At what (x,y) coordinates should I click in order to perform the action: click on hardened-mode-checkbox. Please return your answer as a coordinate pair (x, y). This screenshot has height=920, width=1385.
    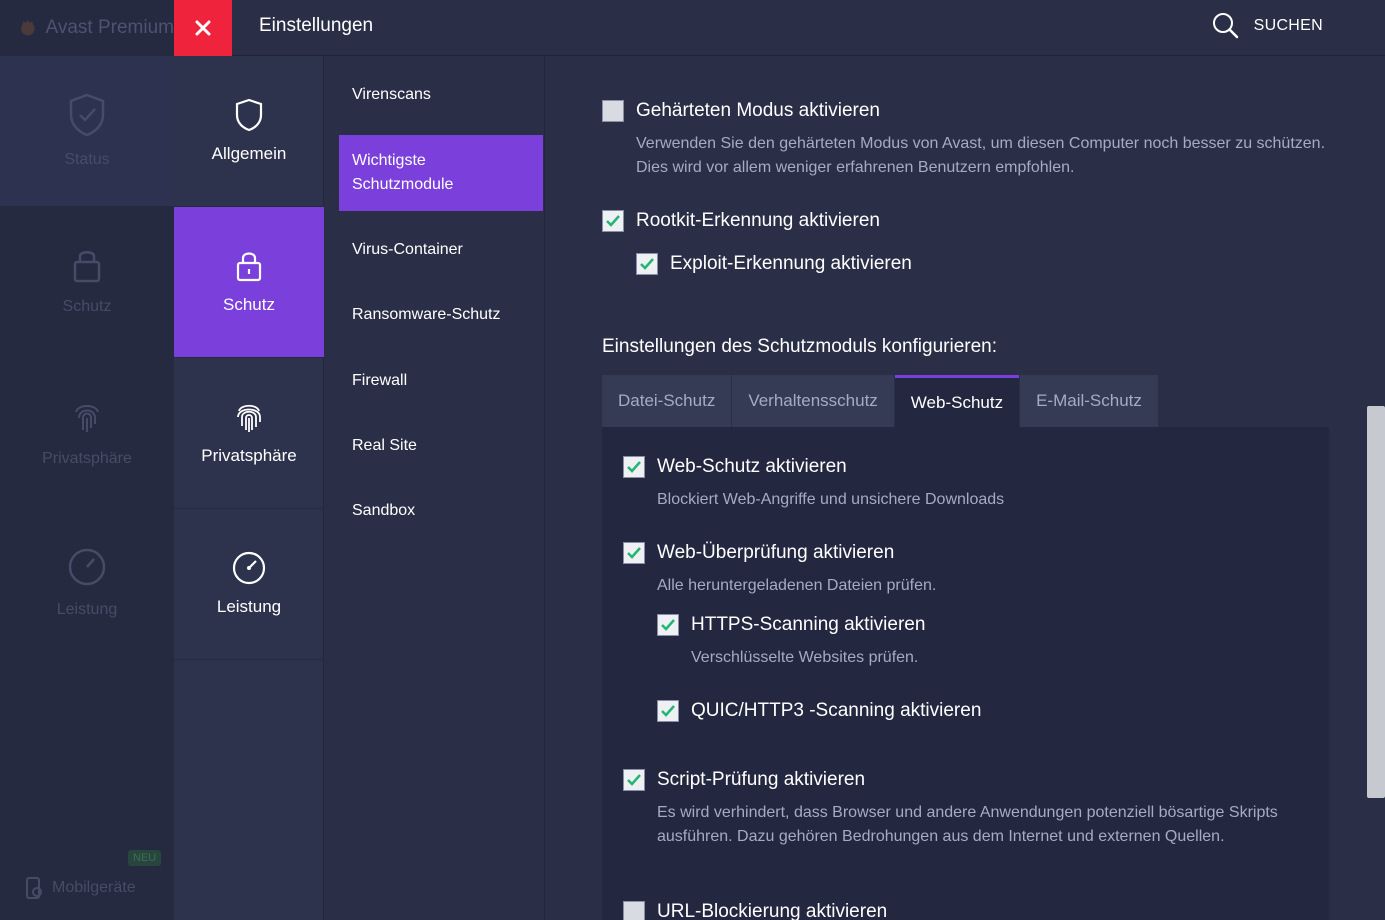
    Looking at the image, I should click on (613, 111).